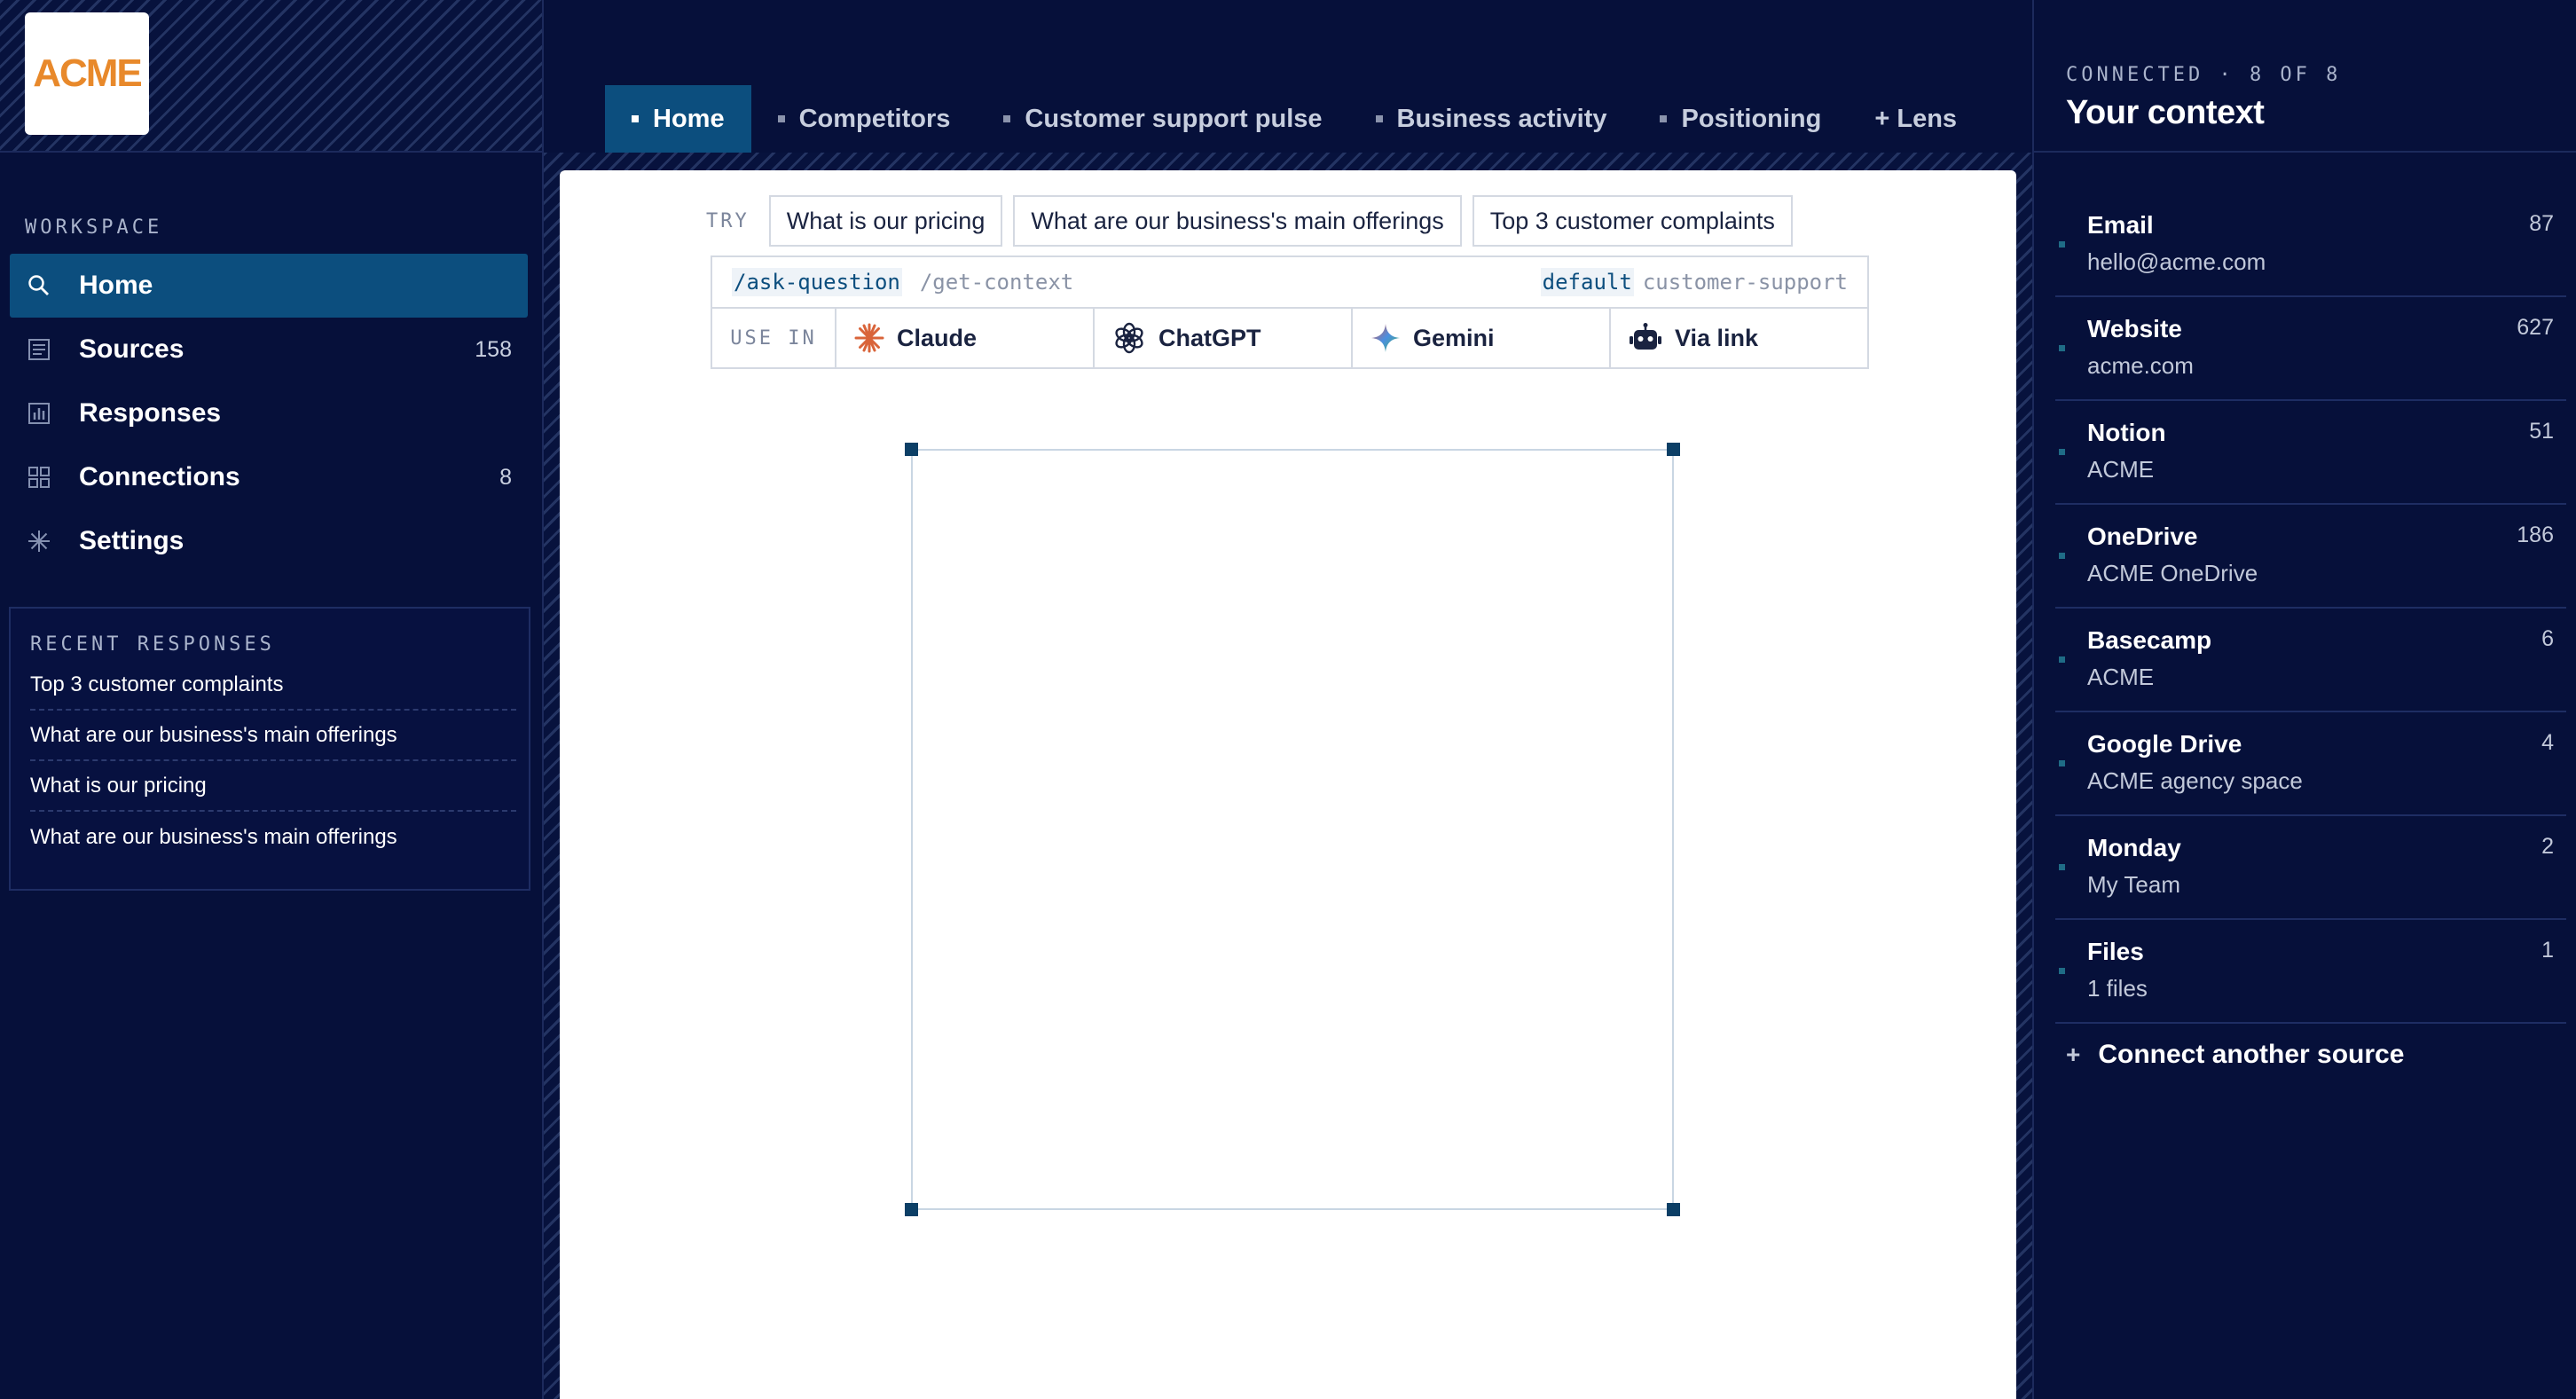 The image size is (2576, 1399). Describe the element at coordinates (1454, 337) in the screenshot. I see `use-in-label-gemini: Gemini` at that location.